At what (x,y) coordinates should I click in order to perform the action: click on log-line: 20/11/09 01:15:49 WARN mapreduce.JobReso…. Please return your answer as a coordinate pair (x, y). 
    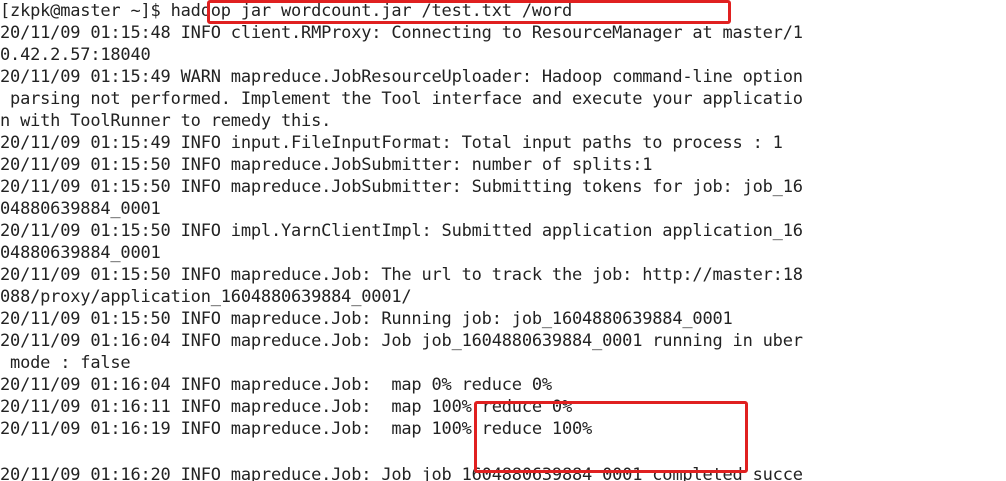
    Looking at the image, I should click on (401, 77).